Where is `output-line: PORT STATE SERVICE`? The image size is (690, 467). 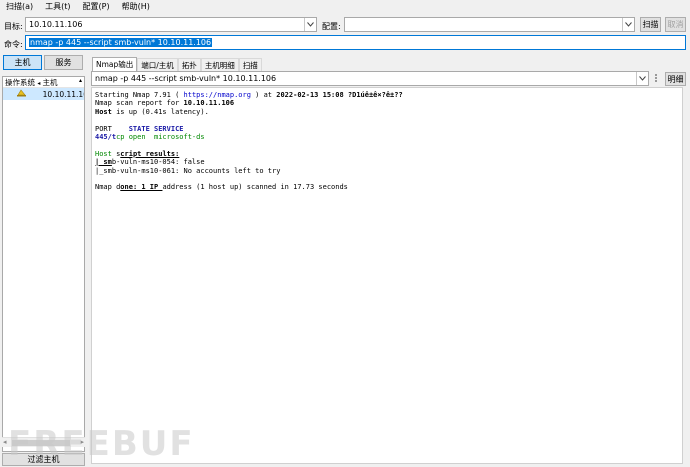 output-line: PORT STATE SERVICE is located at coordinates (139, 128).